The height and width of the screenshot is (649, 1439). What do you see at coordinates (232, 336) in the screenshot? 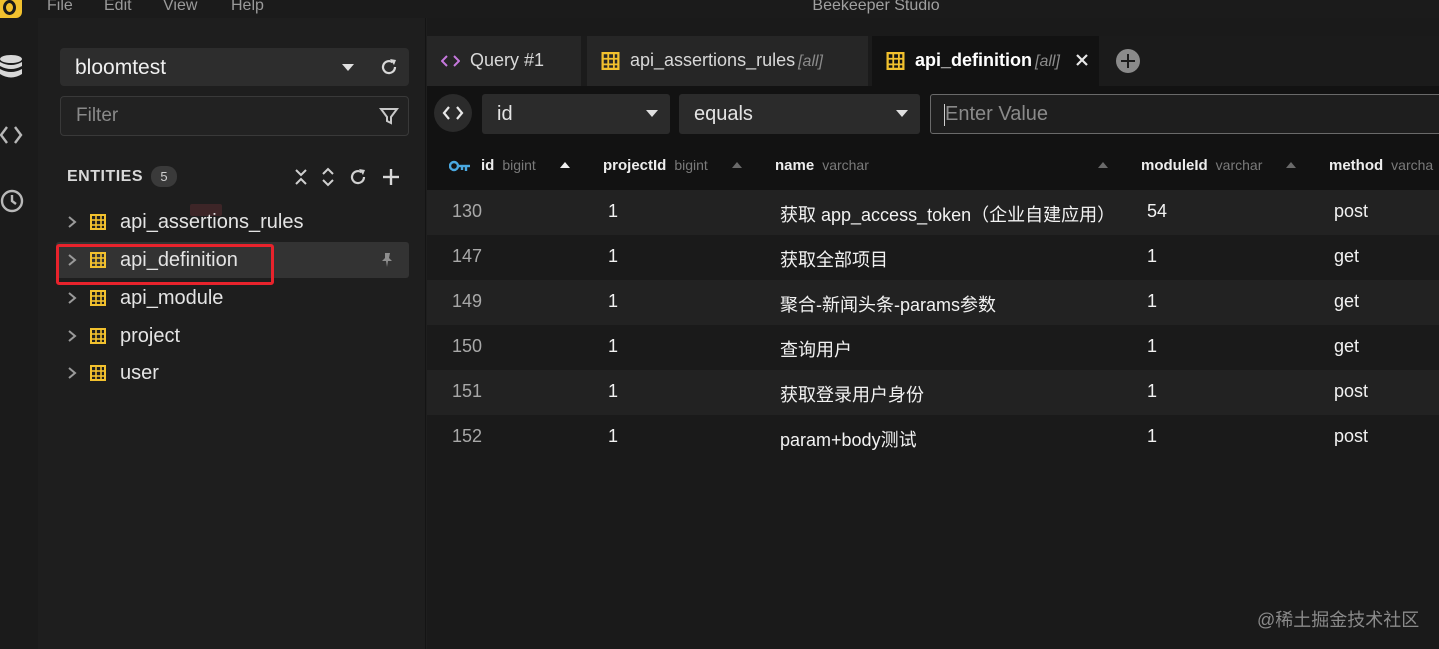
I see `entity-item-project: project` at bounding box center [232, 336].